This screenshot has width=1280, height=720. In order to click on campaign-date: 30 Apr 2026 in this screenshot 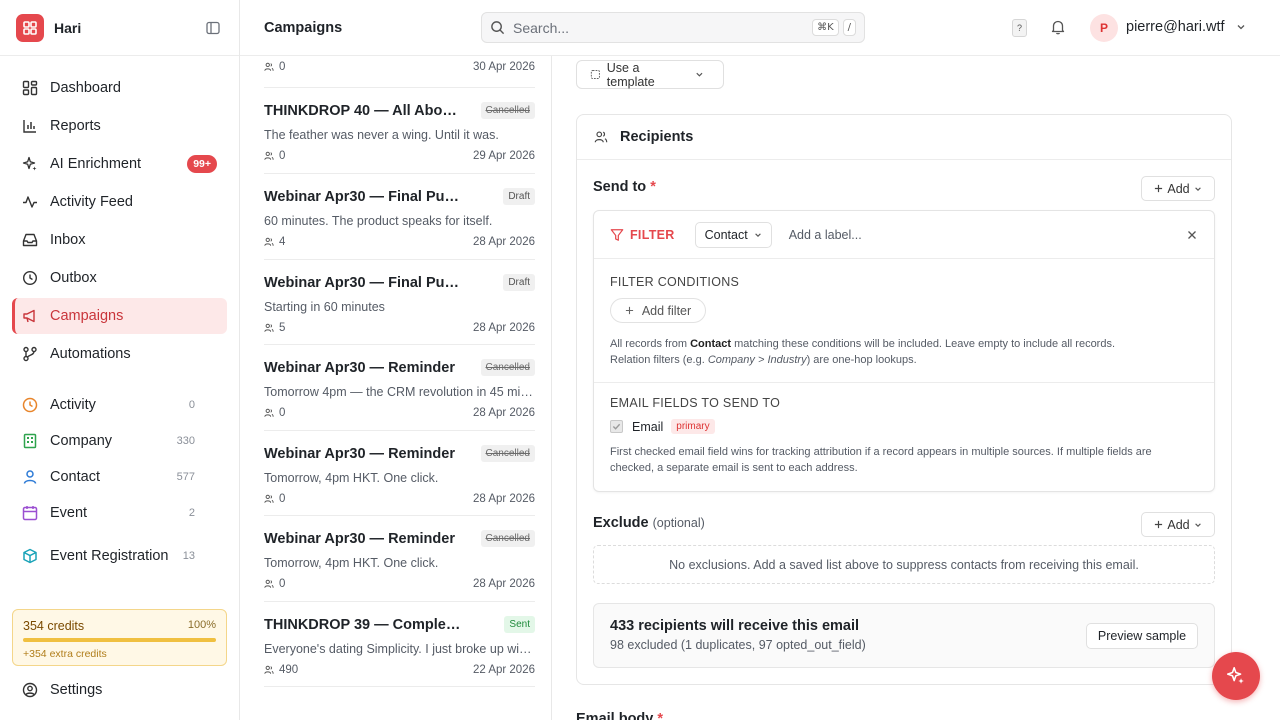, I will do `click(503, 67)`.